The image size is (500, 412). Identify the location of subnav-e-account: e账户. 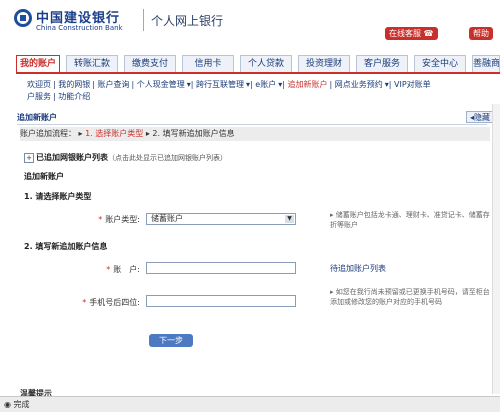
(265, 84).